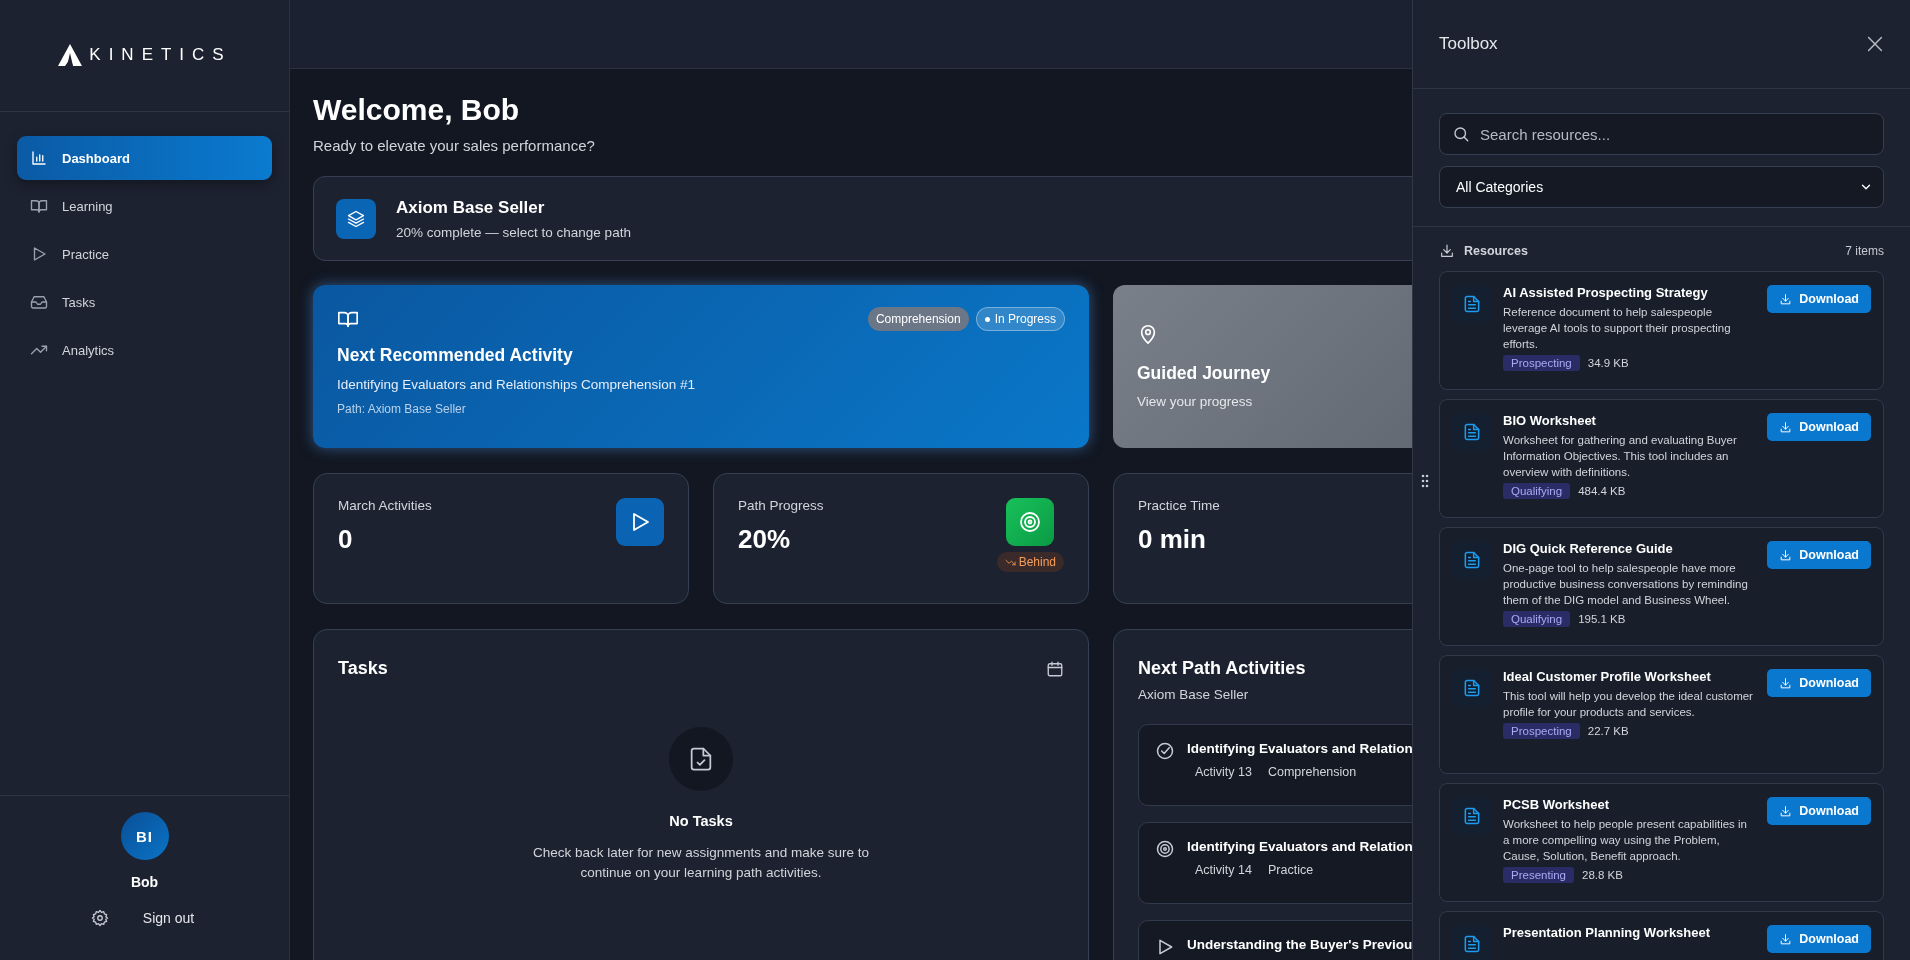  What do you see at coordinates (1628, 704) in the screenshot?
I see `resource-description: This tool will help you develop the ideal customer profile for your products and services.` at bounding box center [1628, 704].